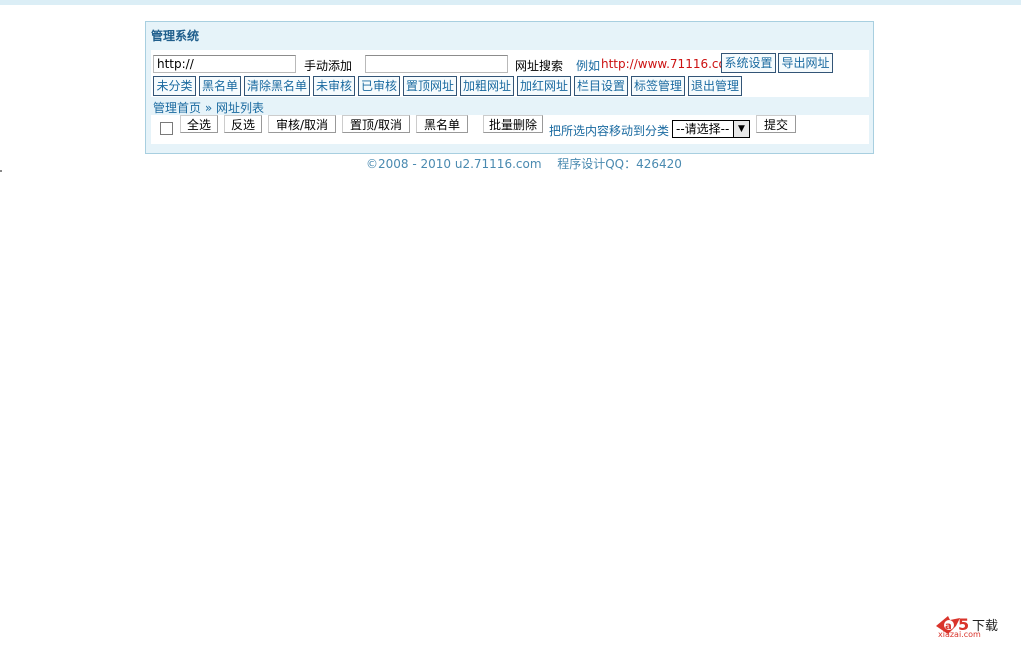 The width and height of the screenshot is (1021, 647). Describe the element at coordinates (436, 64) in the screenshot. I see `search-input` at that location.